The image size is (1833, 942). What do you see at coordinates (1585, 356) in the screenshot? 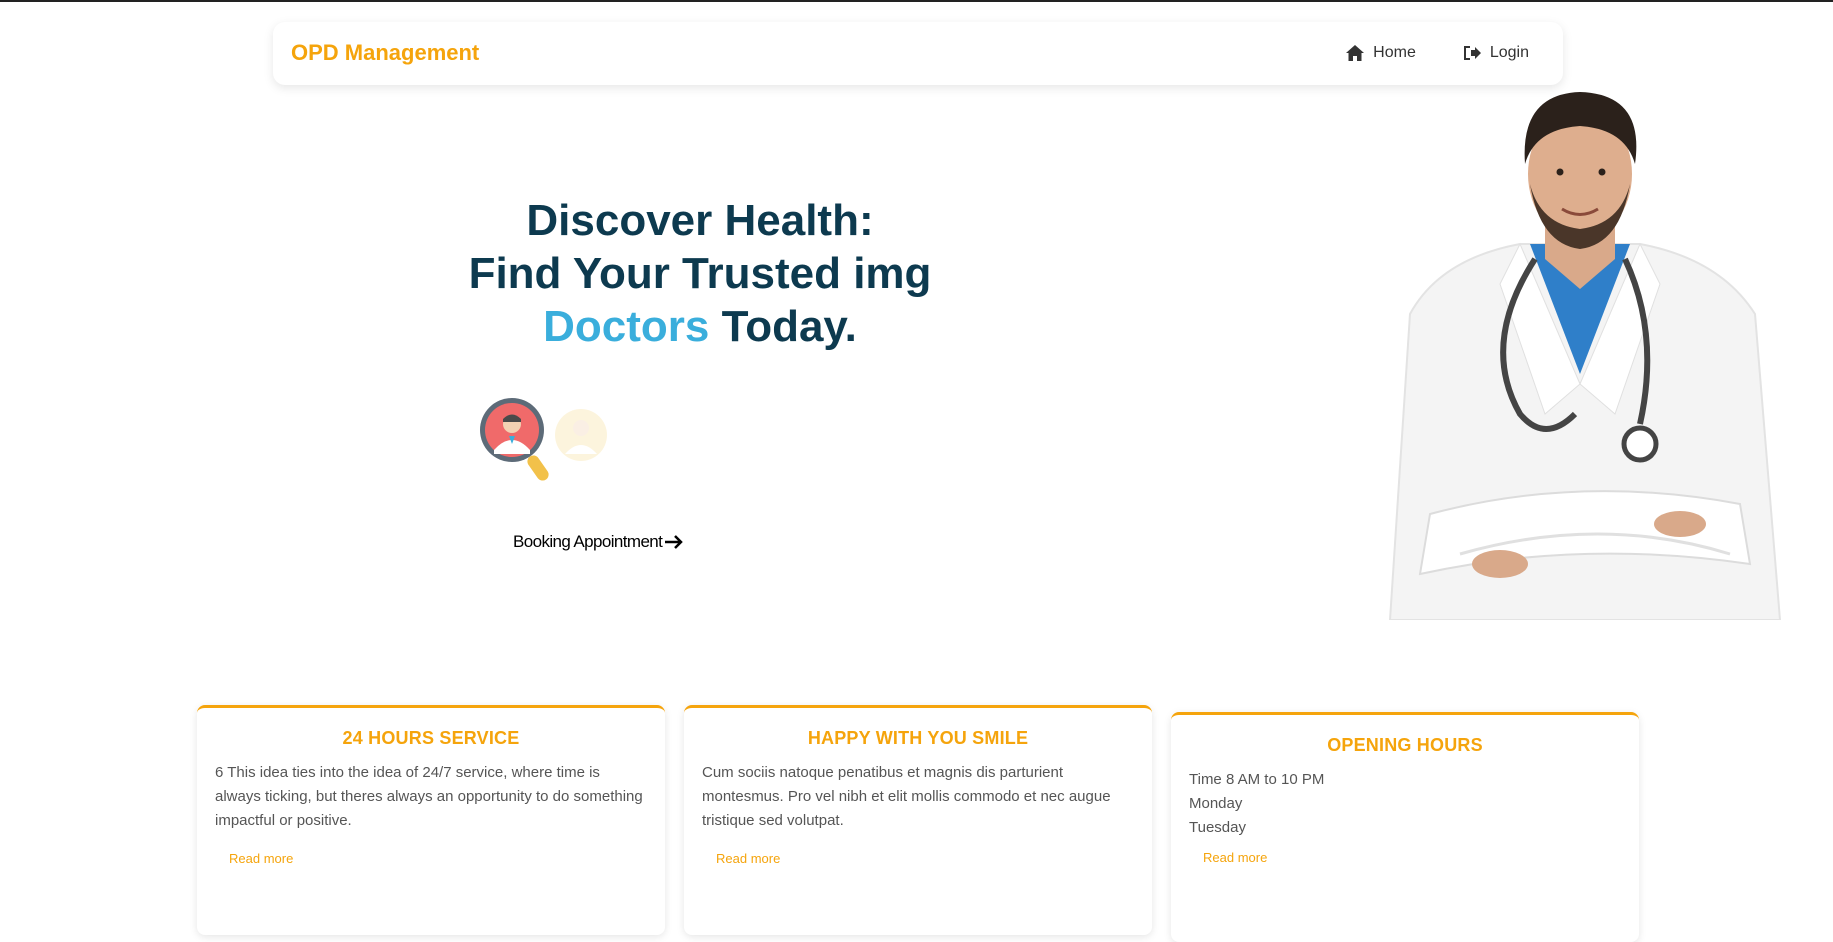
I see `doctor-image` at bounding box center [1585, 356].